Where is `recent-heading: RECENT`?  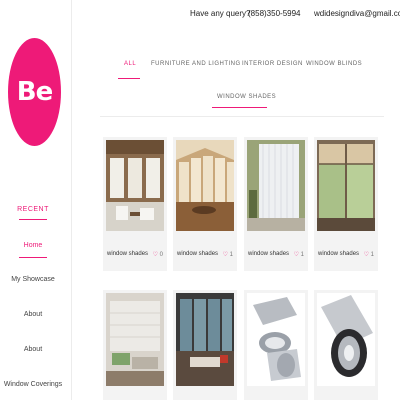
recent-heading: RECENT is located at coordinates (33, 209).